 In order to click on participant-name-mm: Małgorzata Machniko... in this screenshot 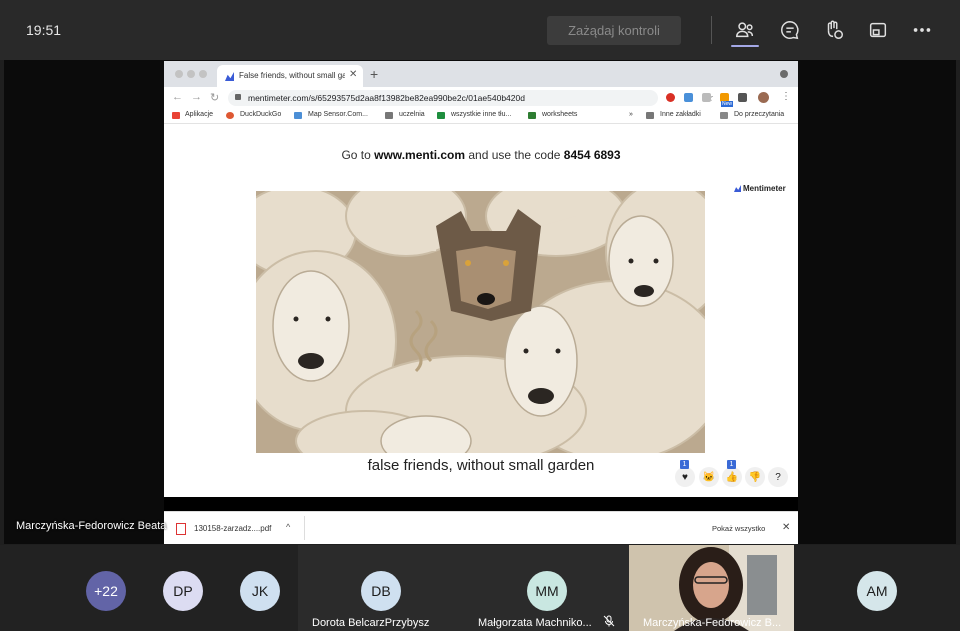, I will do `click(535, 623)`.